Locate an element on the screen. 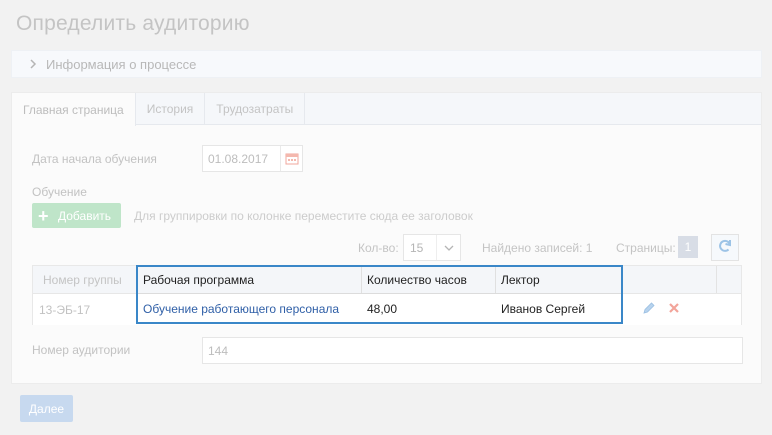 The height and width of the screenshot is (435, 772). add-button-label: Добавить is located at coordinates (85, 215).